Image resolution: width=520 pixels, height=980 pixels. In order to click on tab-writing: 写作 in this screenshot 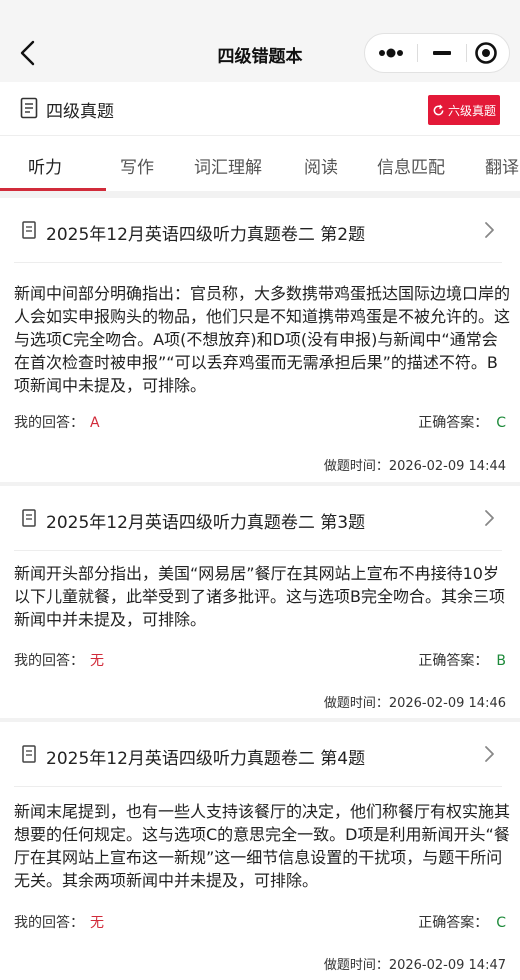, I will do `click(137, 165)`.